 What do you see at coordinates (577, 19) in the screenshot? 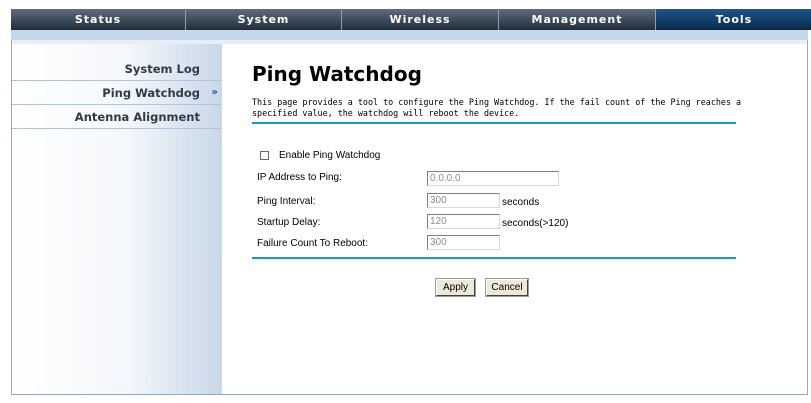
I see `tab-management: Management` at bounding box center [577, 19].